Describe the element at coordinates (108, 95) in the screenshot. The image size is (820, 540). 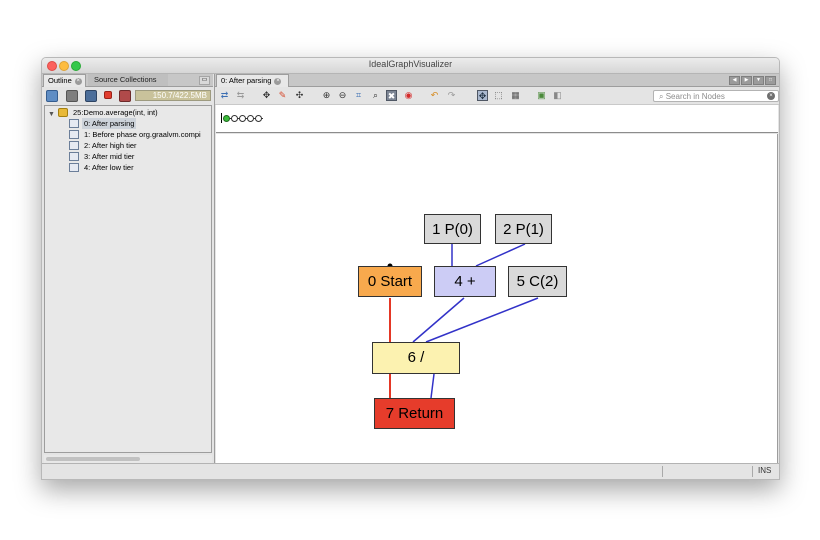
I see `stop-icon` at that location.